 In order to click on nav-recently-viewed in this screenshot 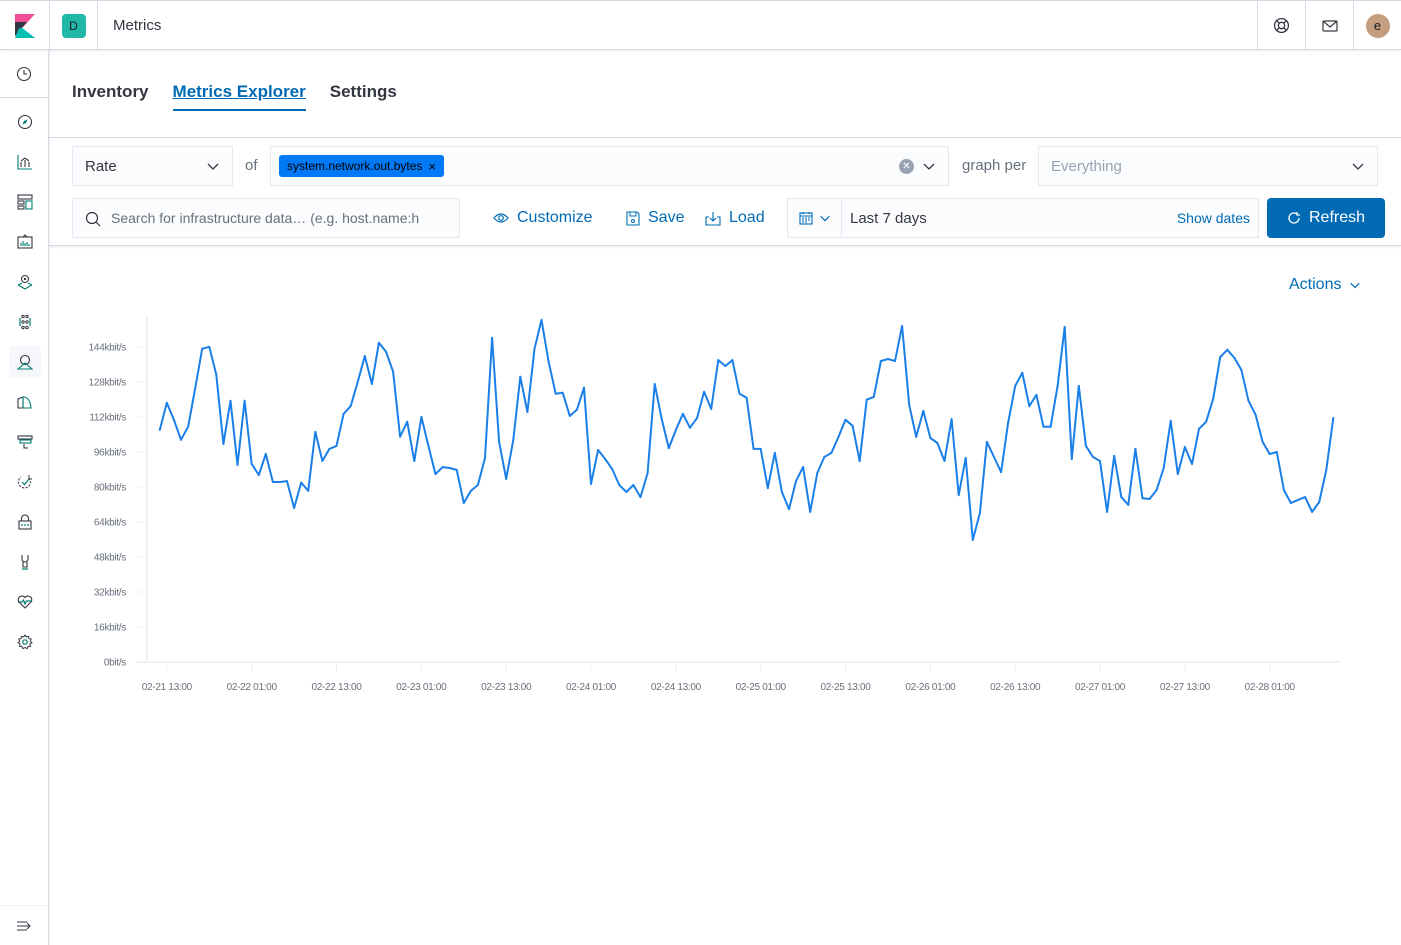, I will do `click(24, 74)`.